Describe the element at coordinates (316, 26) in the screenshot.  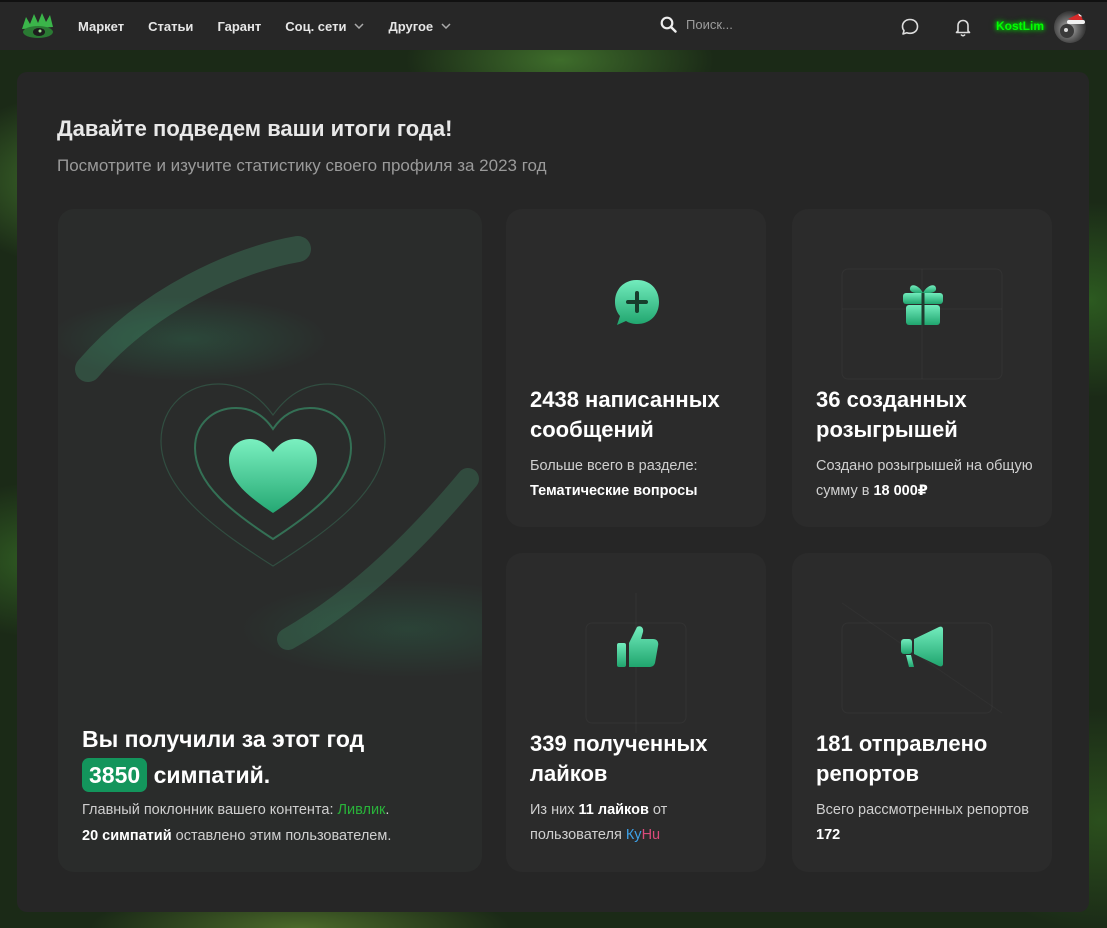
I see `nav-item-label: Соц. сети` at that location.